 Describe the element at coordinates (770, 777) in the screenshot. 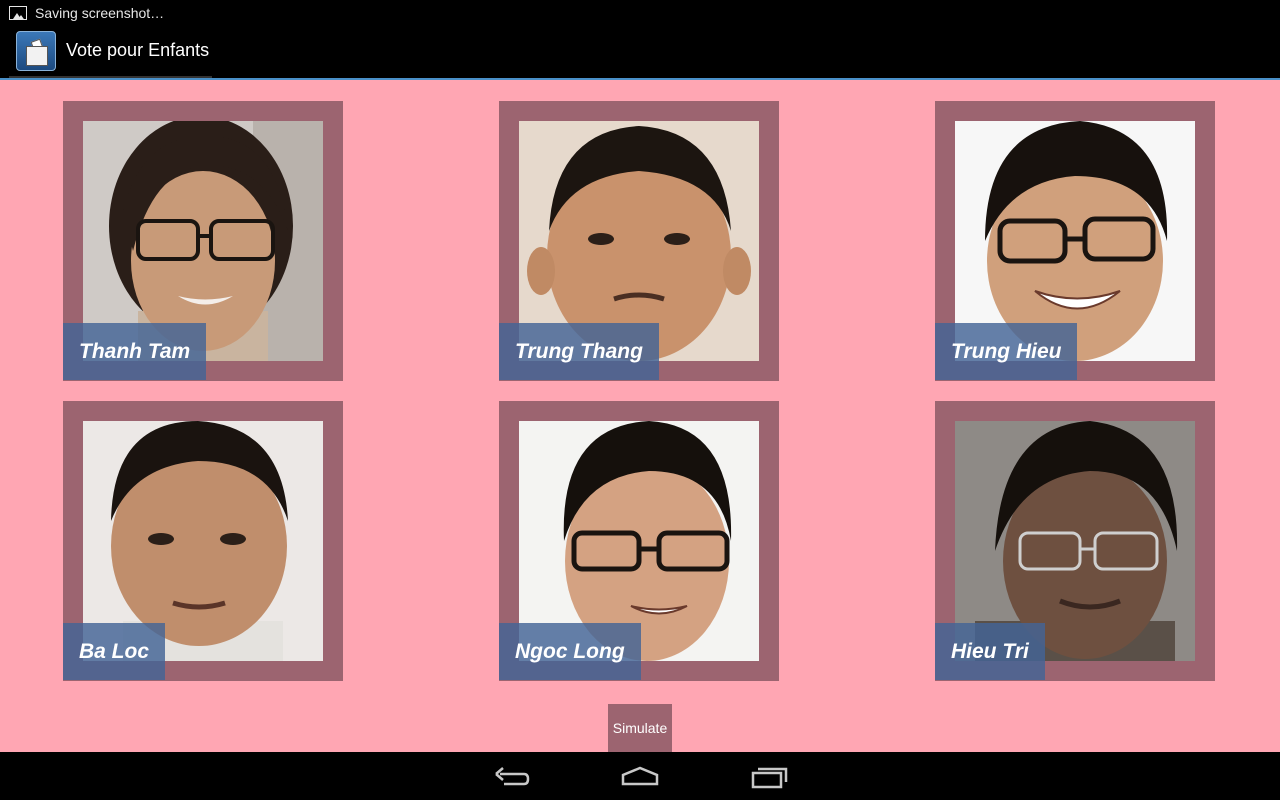

I see `recent-apps-icon` at that location.